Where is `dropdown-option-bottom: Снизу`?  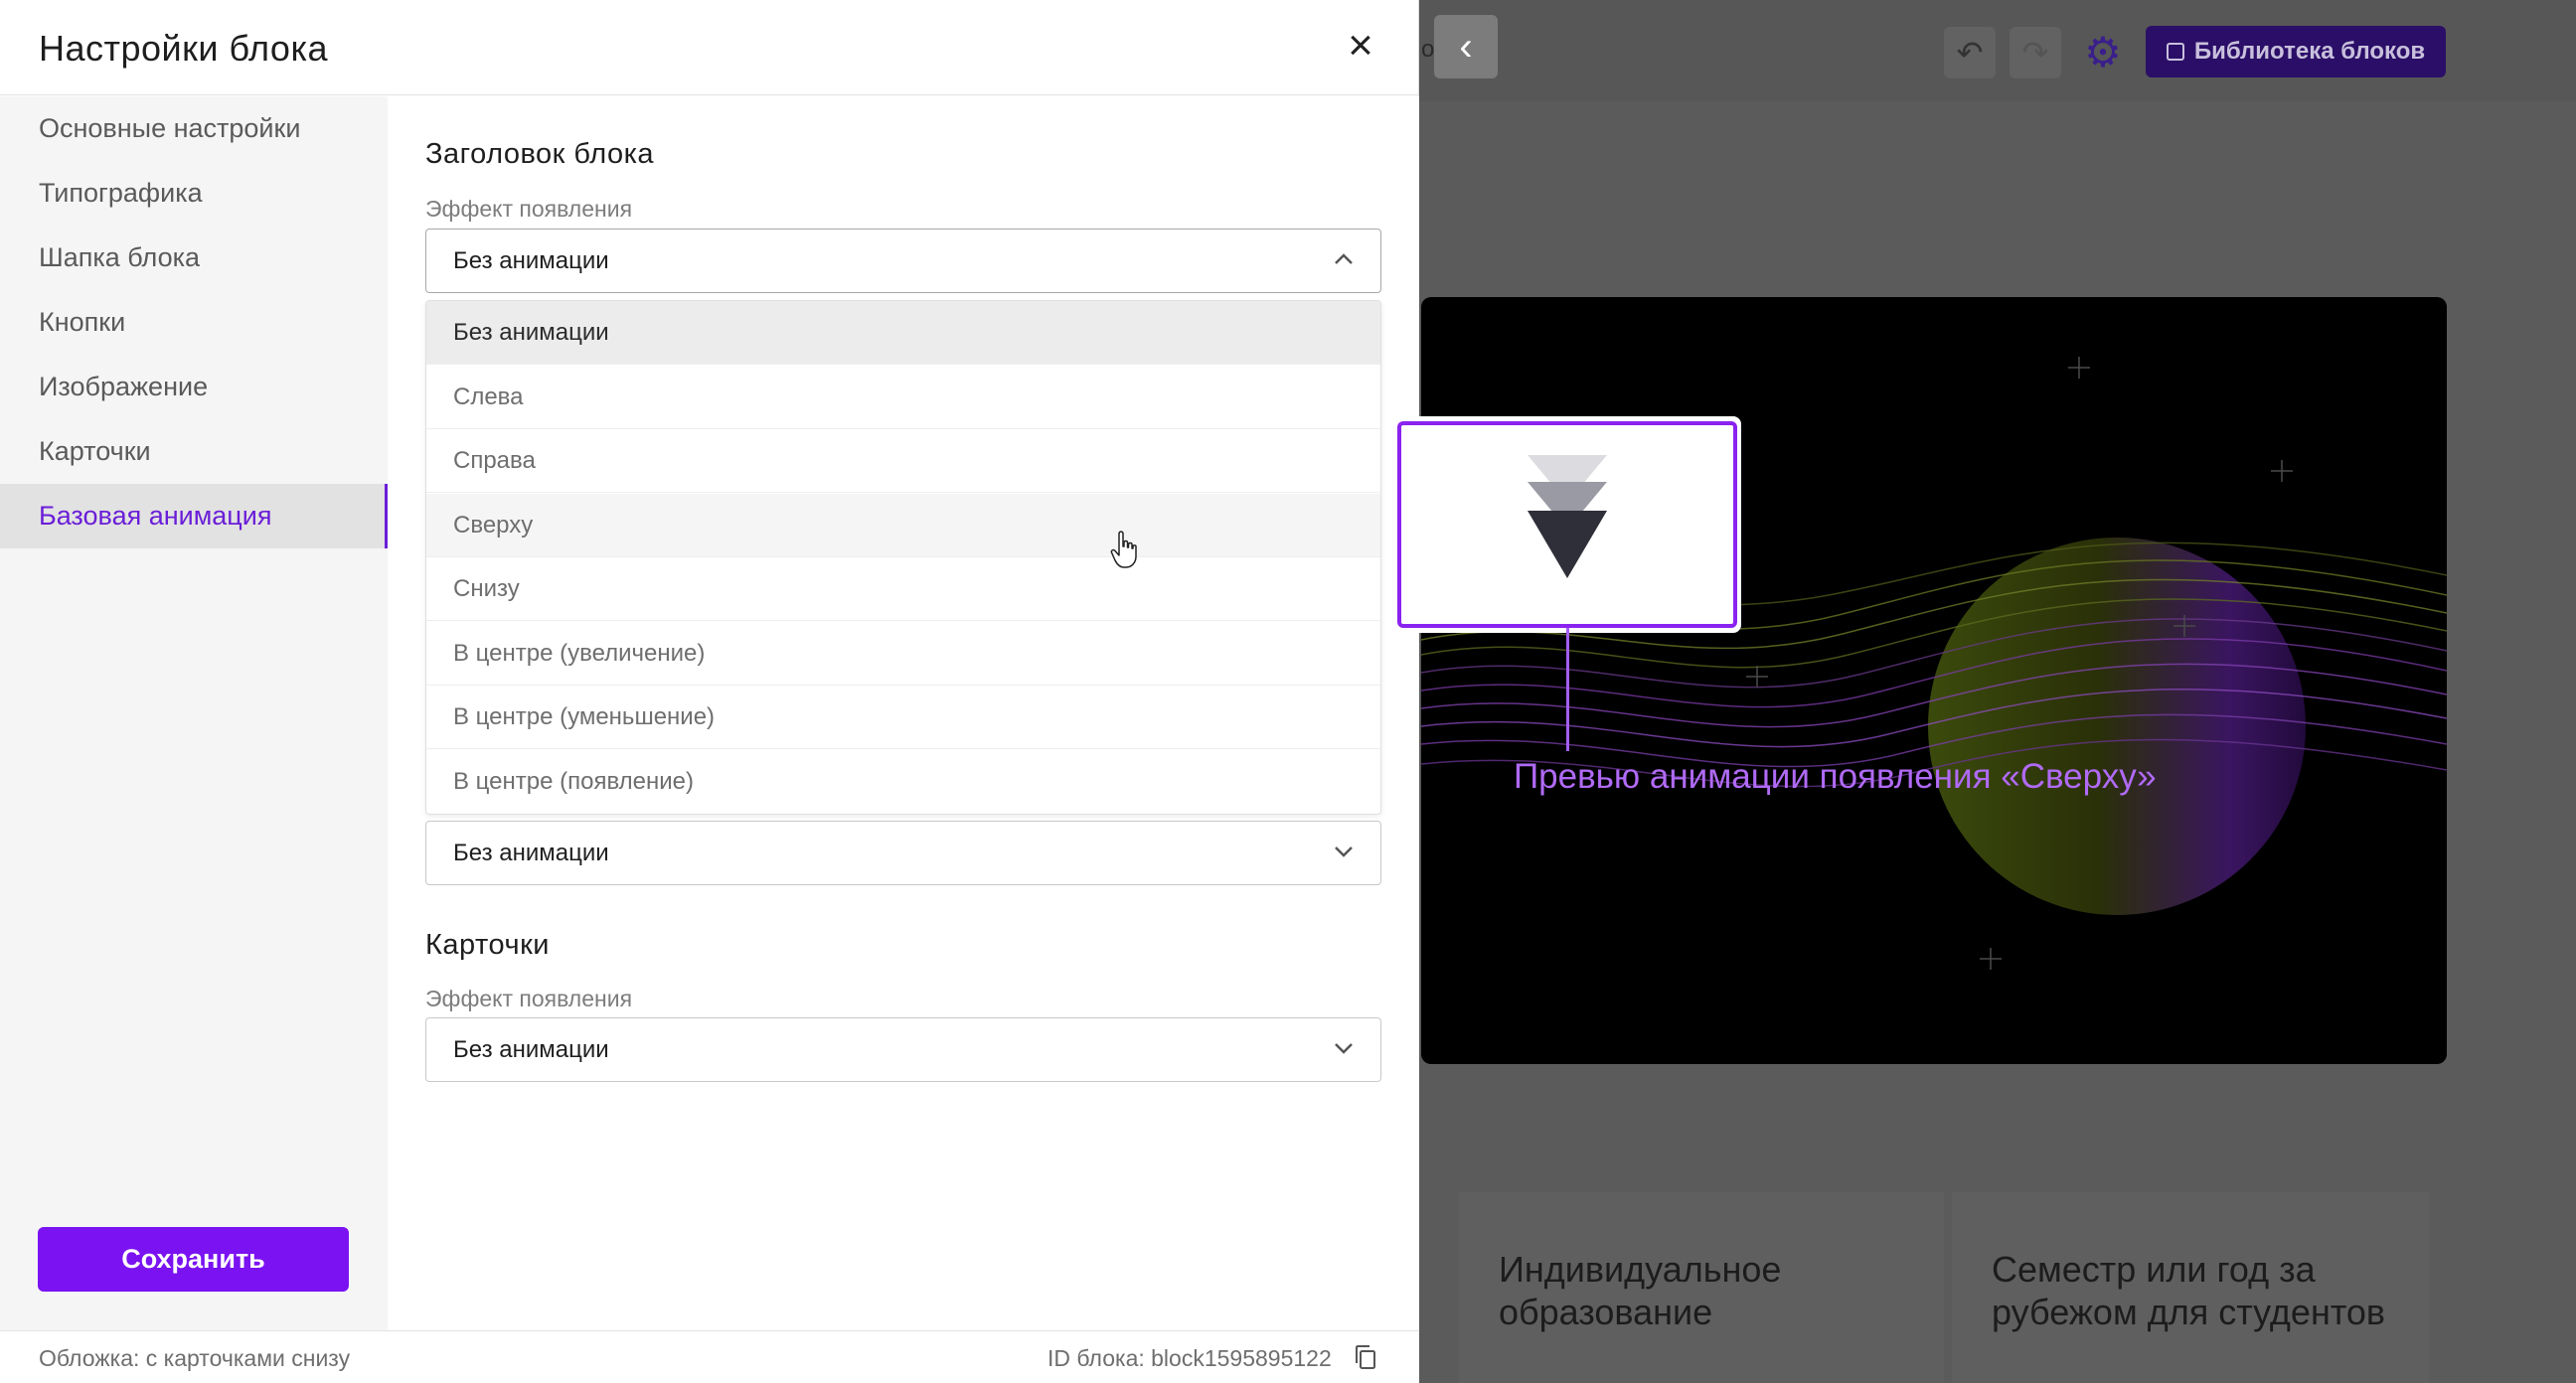 dropdown-option-bottom: Снизу is located at coordinates (903, 589).